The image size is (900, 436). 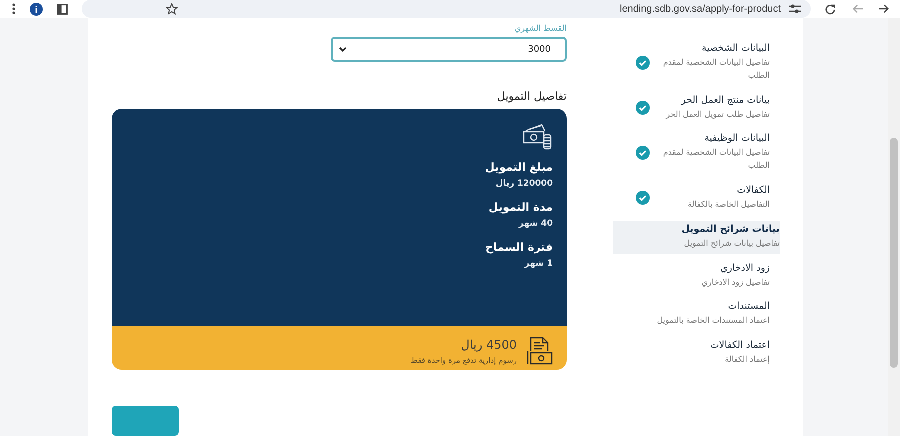 I want to click on step-title: بيانات منتج العمل الحر, so click(x=725, y=100).